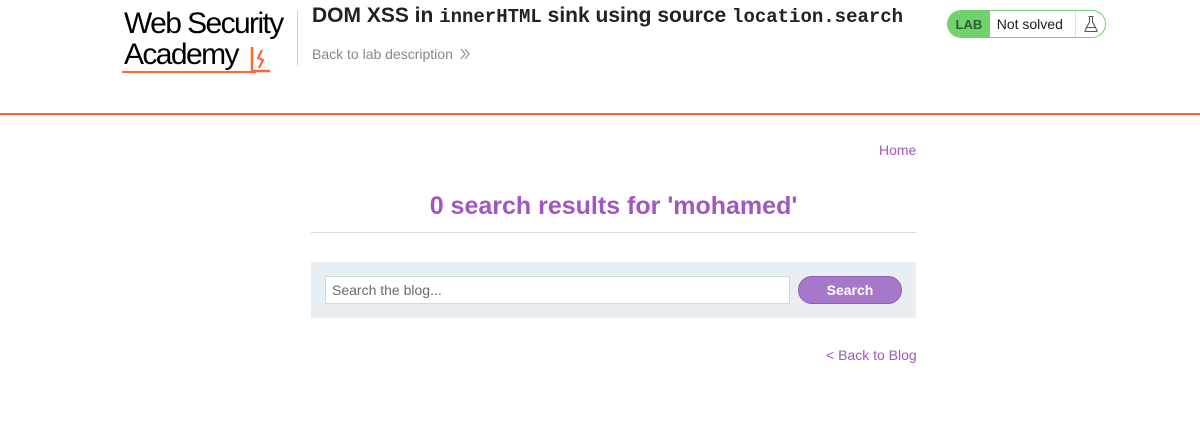  I want to click on logo-mark-icon, so click(260, 60).